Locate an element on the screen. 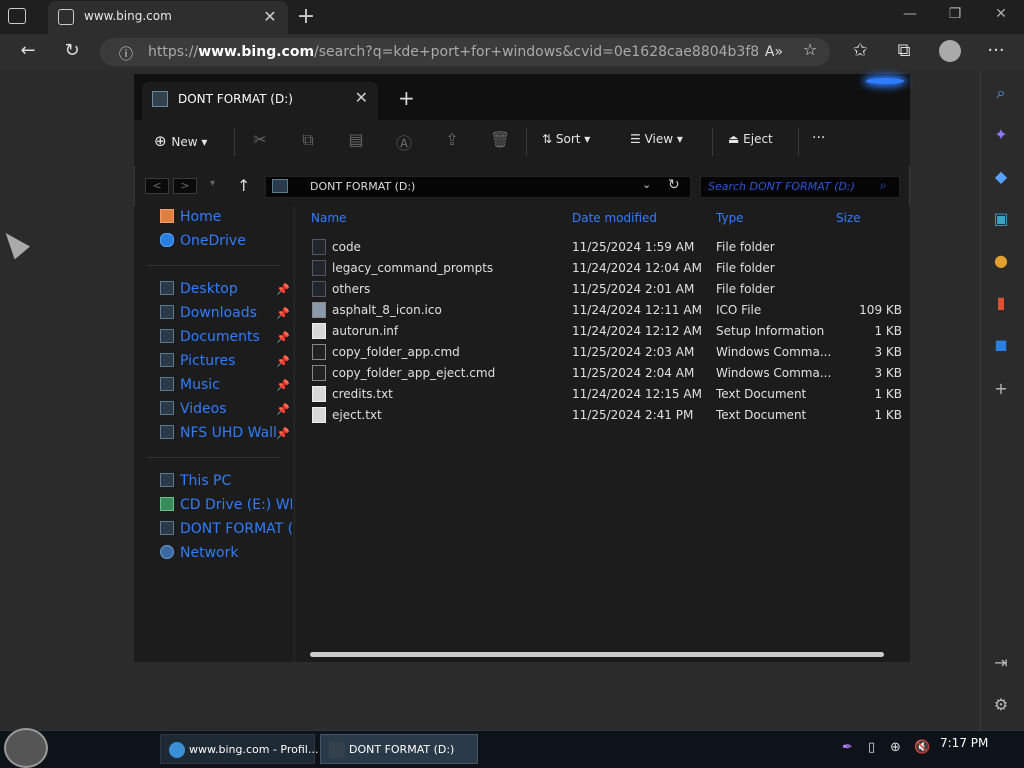 The height and width of the screenshot is (768, 1024). battery-icon: ▯ is located at coordinates (871, 747).